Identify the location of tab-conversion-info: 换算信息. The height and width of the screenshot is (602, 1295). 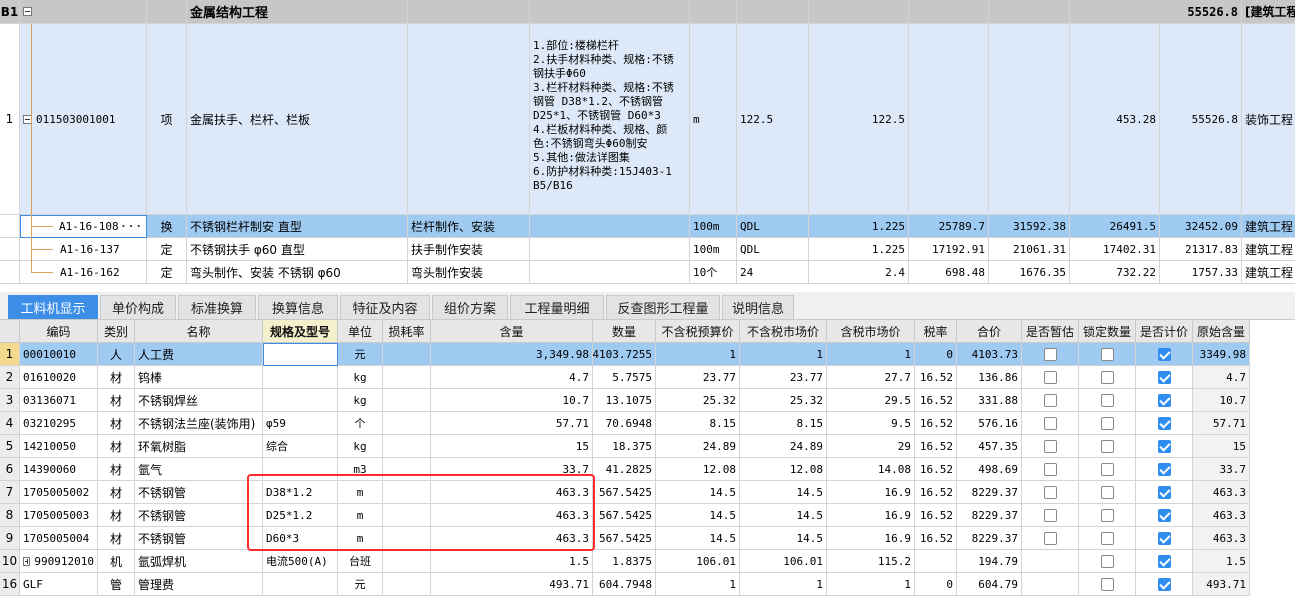
(298, 307).